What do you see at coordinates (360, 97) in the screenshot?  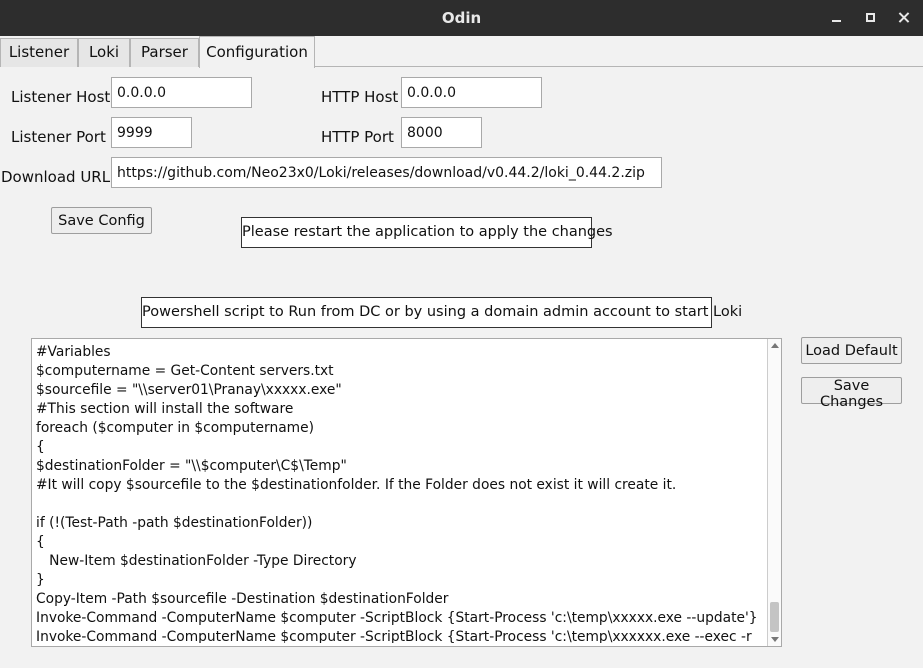 I see `http-host-label: HTTP Host` at bounding box center [360, 97].